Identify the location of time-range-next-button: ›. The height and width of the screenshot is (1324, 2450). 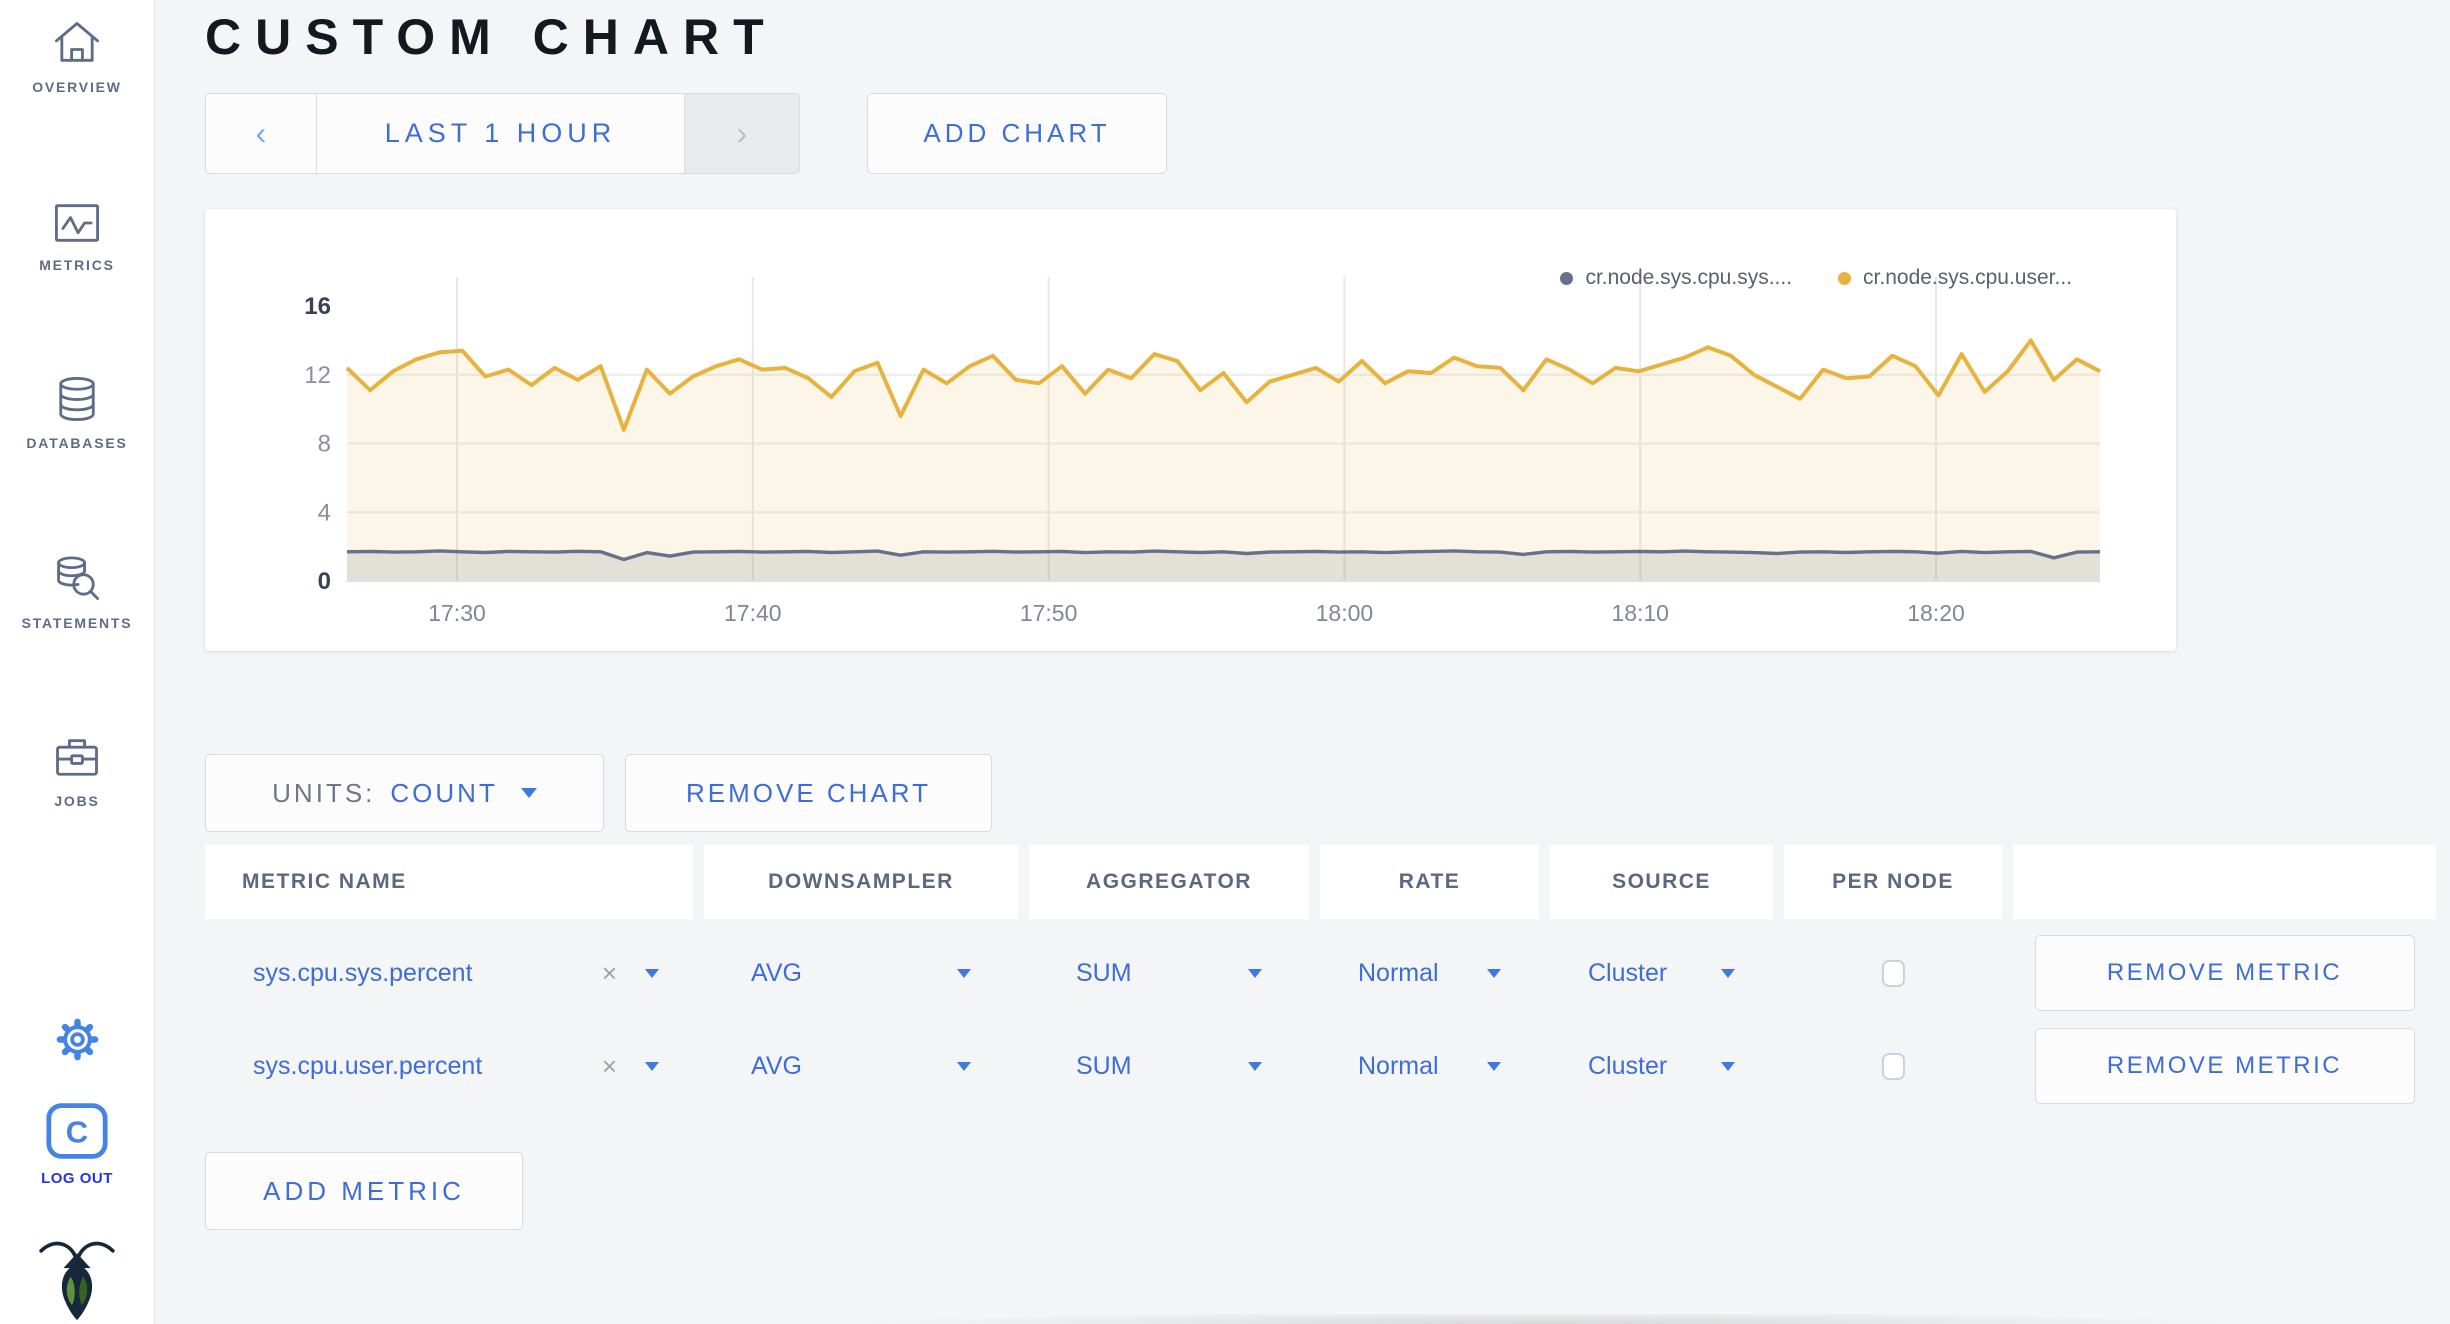
(742, 133).